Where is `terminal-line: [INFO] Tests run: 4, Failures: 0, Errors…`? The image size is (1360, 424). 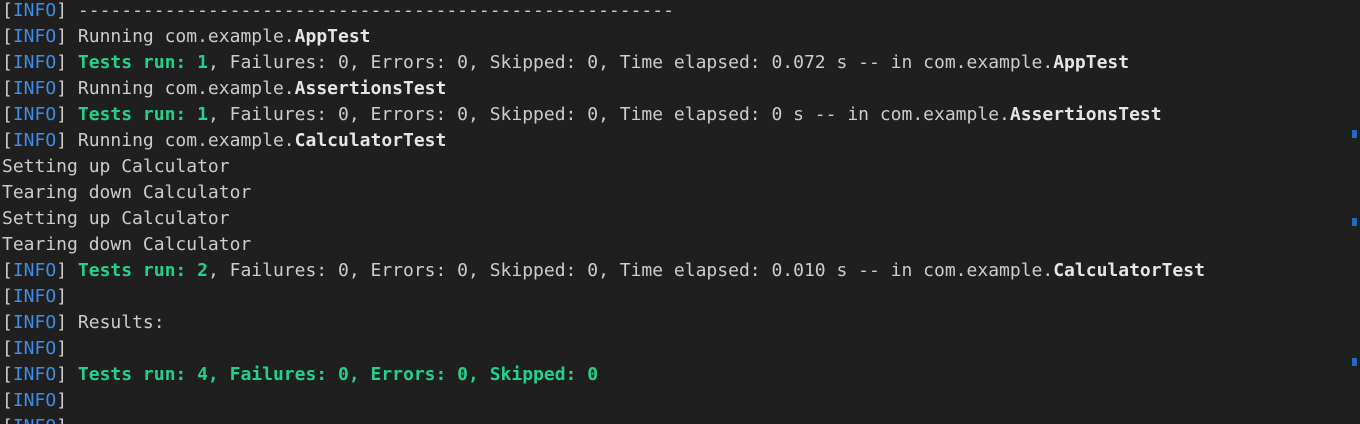
terminal-line: [INFO] Tests run: 4, Failures: 0, Errors… is located at coordinates (603, 375).